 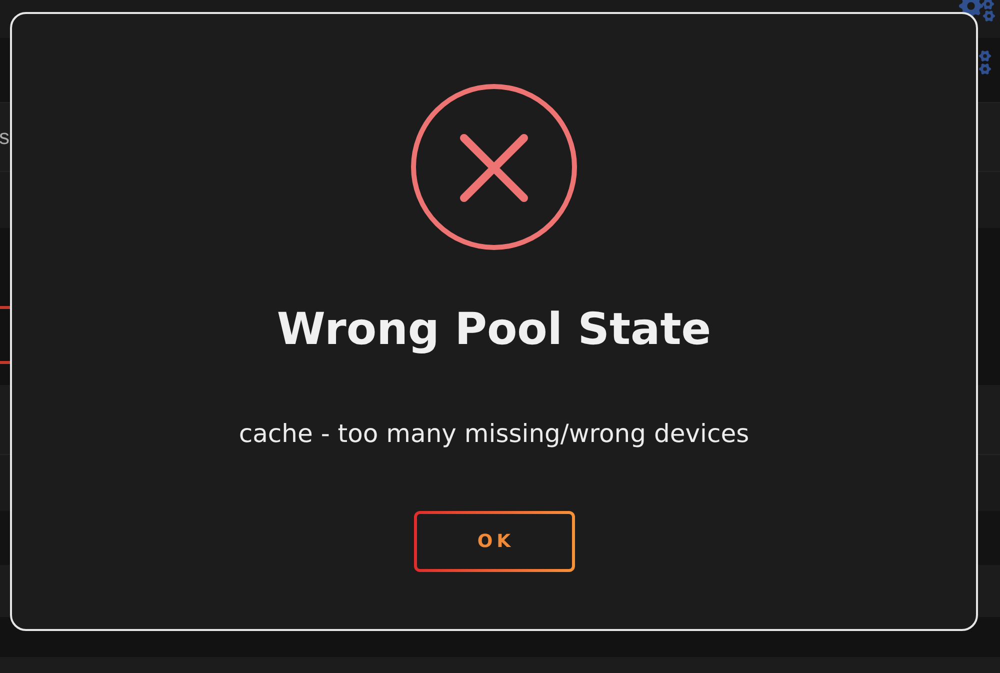 What do you see at coordinates (494, 434) in the screenshot?
I see `dialog-message: cache - too many missing/wrong devices` at bounding box center [494, 434].